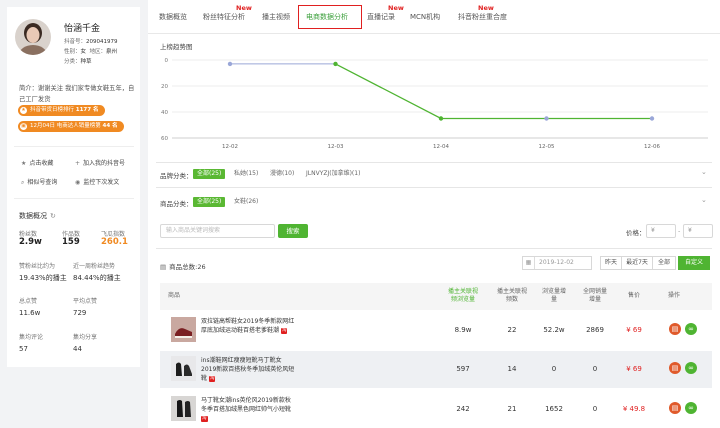 This screenshot has width=720, height=428. Describe the element at coordinates (176, 204) in the screenshot. I see `product-filter-label: 商品分类：` at that location.